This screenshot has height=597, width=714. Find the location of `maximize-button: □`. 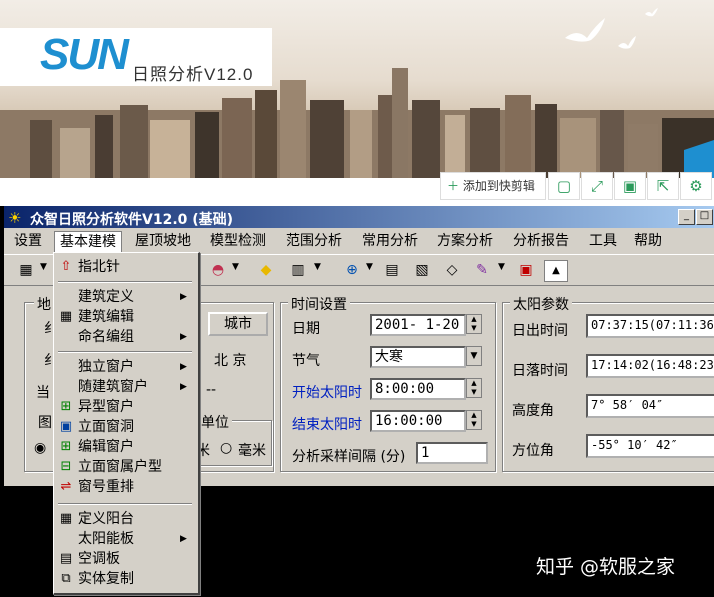

maximize-button: □ is located at coordinates (704, 217).